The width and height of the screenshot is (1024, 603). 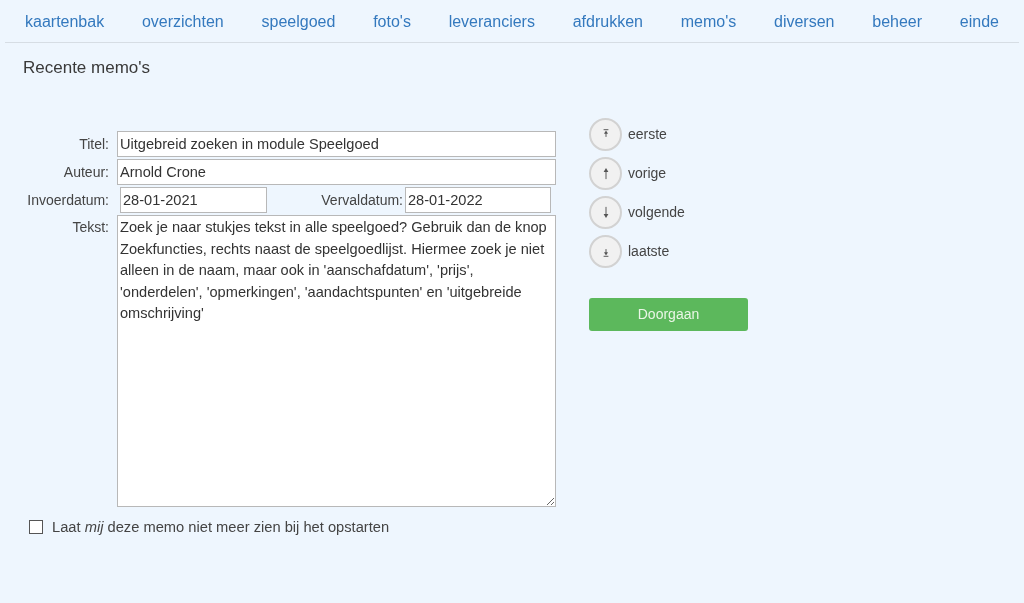 I want to click on arrow-up-icon, so click(x=605, y=173).